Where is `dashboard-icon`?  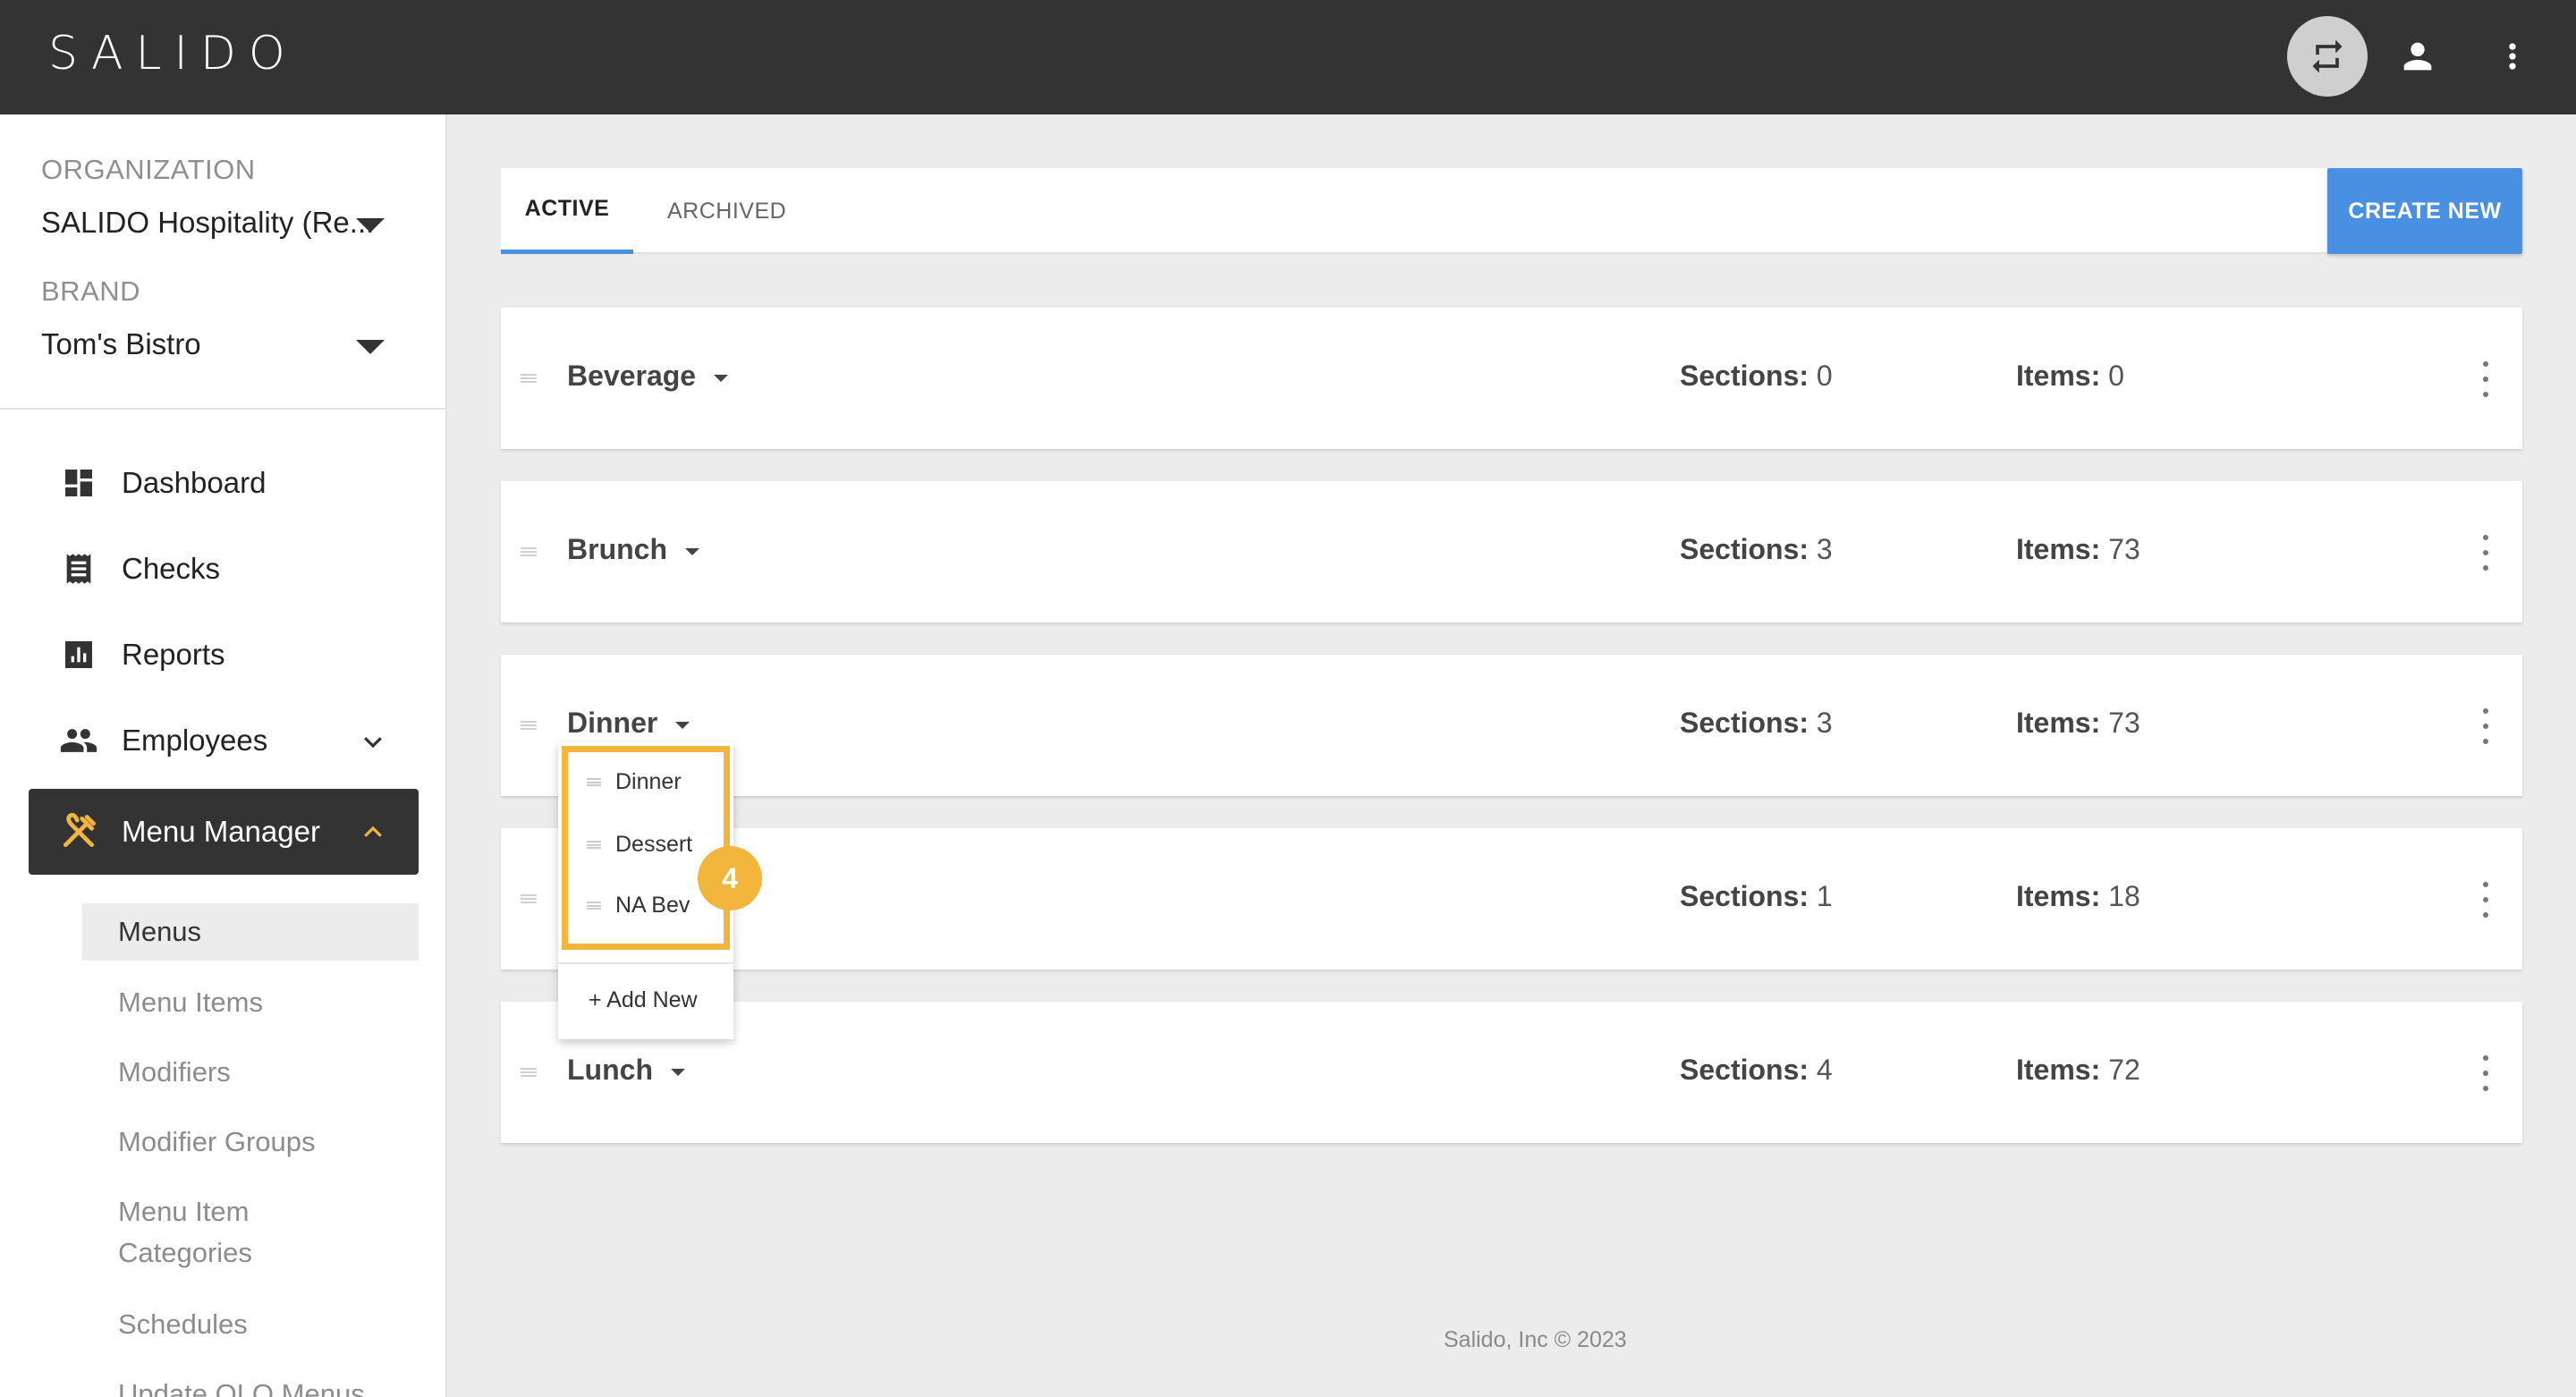 dashboard-icon is located at coordinates (78, 483).